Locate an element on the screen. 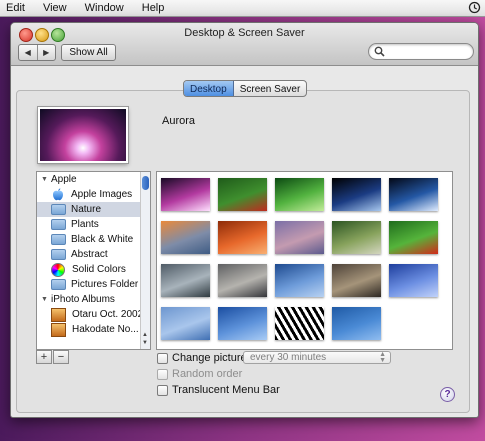 The width and height of the screenshot is (485, 441). source-item-label: Nature is located at coordinates (86, 209).